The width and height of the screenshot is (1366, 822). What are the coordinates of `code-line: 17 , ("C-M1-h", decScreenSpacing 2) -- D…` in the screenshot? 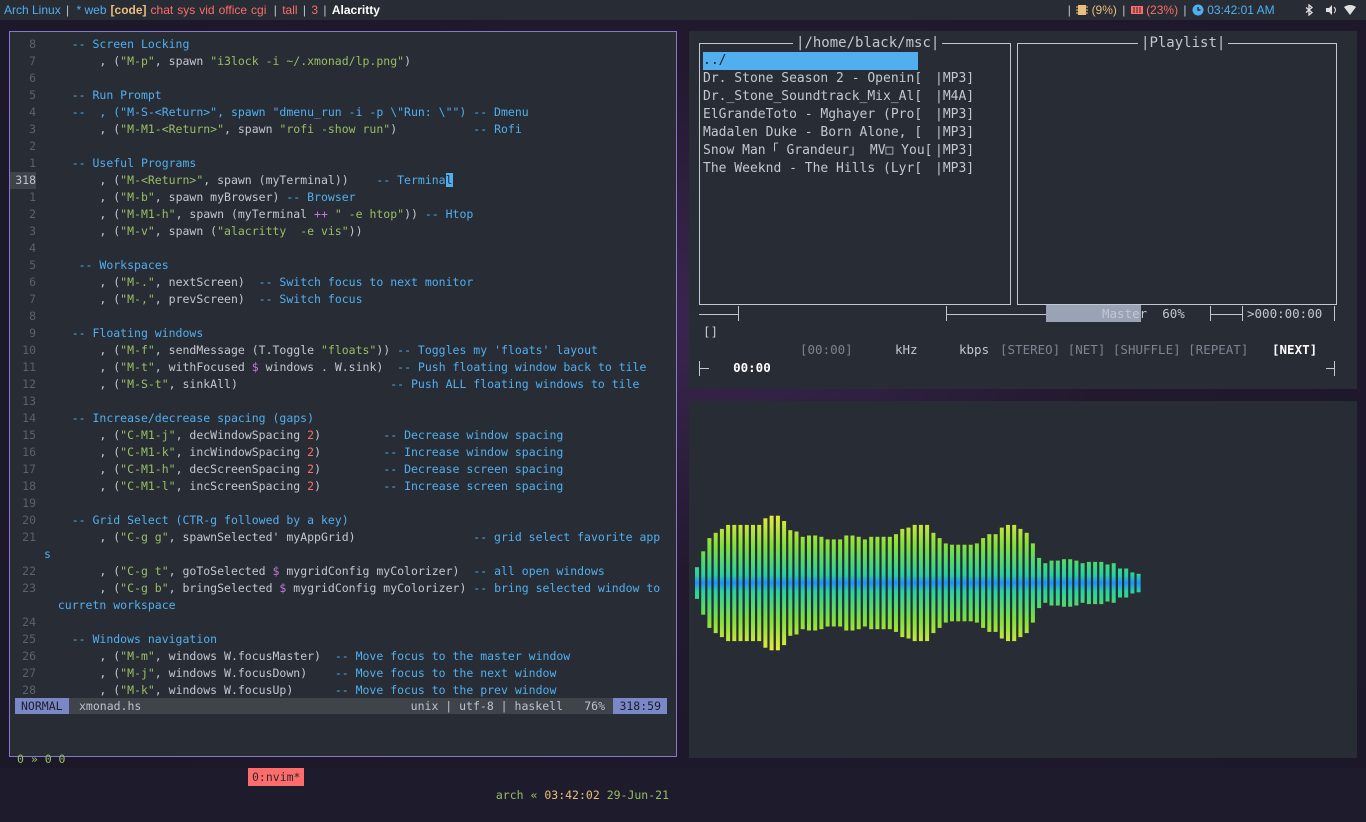 It's located at (344, 469).